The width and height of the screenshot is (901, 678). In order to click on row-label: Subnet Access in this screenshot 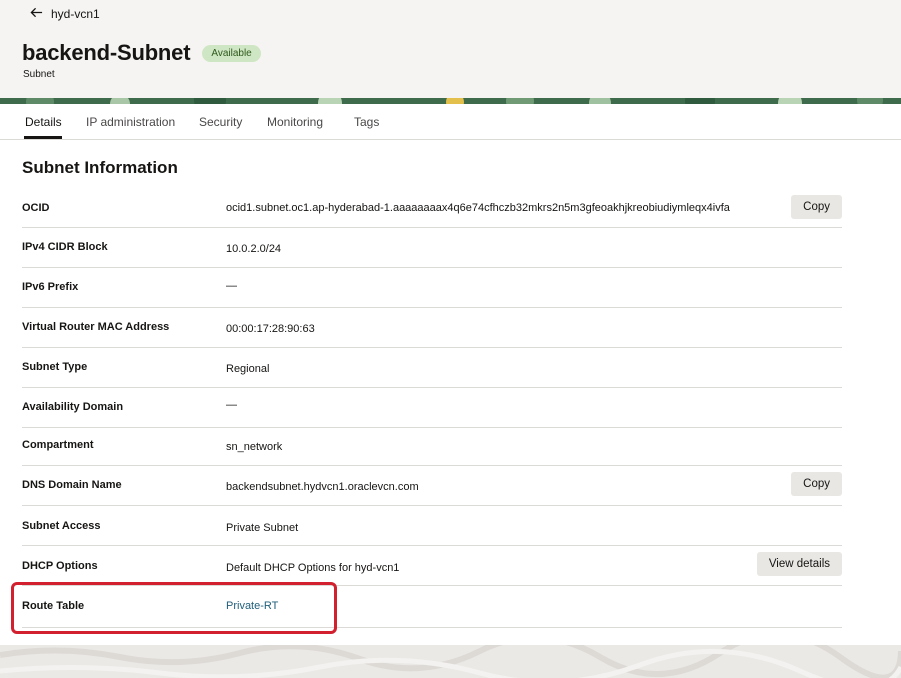, I will do `click(61, 526)`.